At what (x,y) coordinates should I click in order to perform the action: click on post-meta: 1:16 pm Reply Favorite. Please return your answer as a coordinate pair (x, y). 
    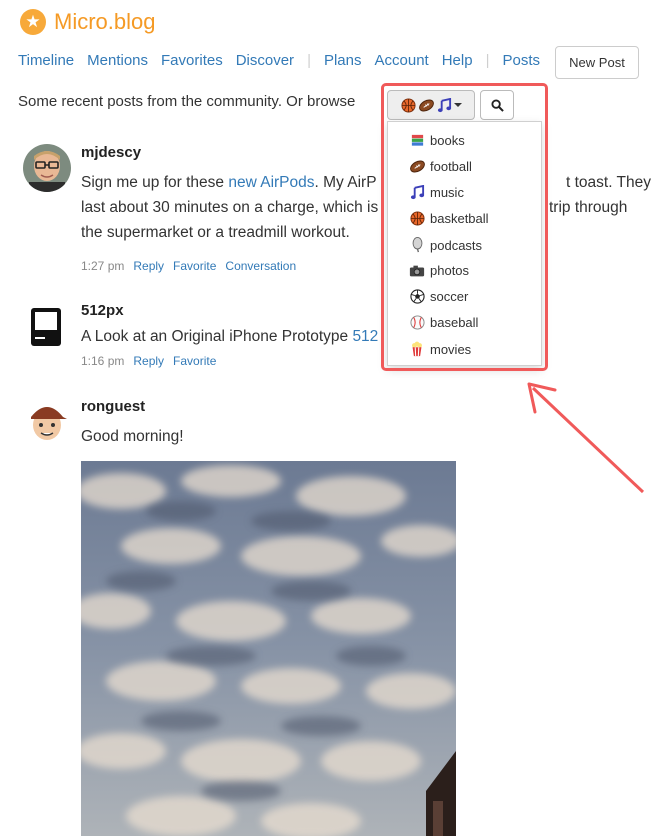
    Looking at the image, I should click on (148, 361).